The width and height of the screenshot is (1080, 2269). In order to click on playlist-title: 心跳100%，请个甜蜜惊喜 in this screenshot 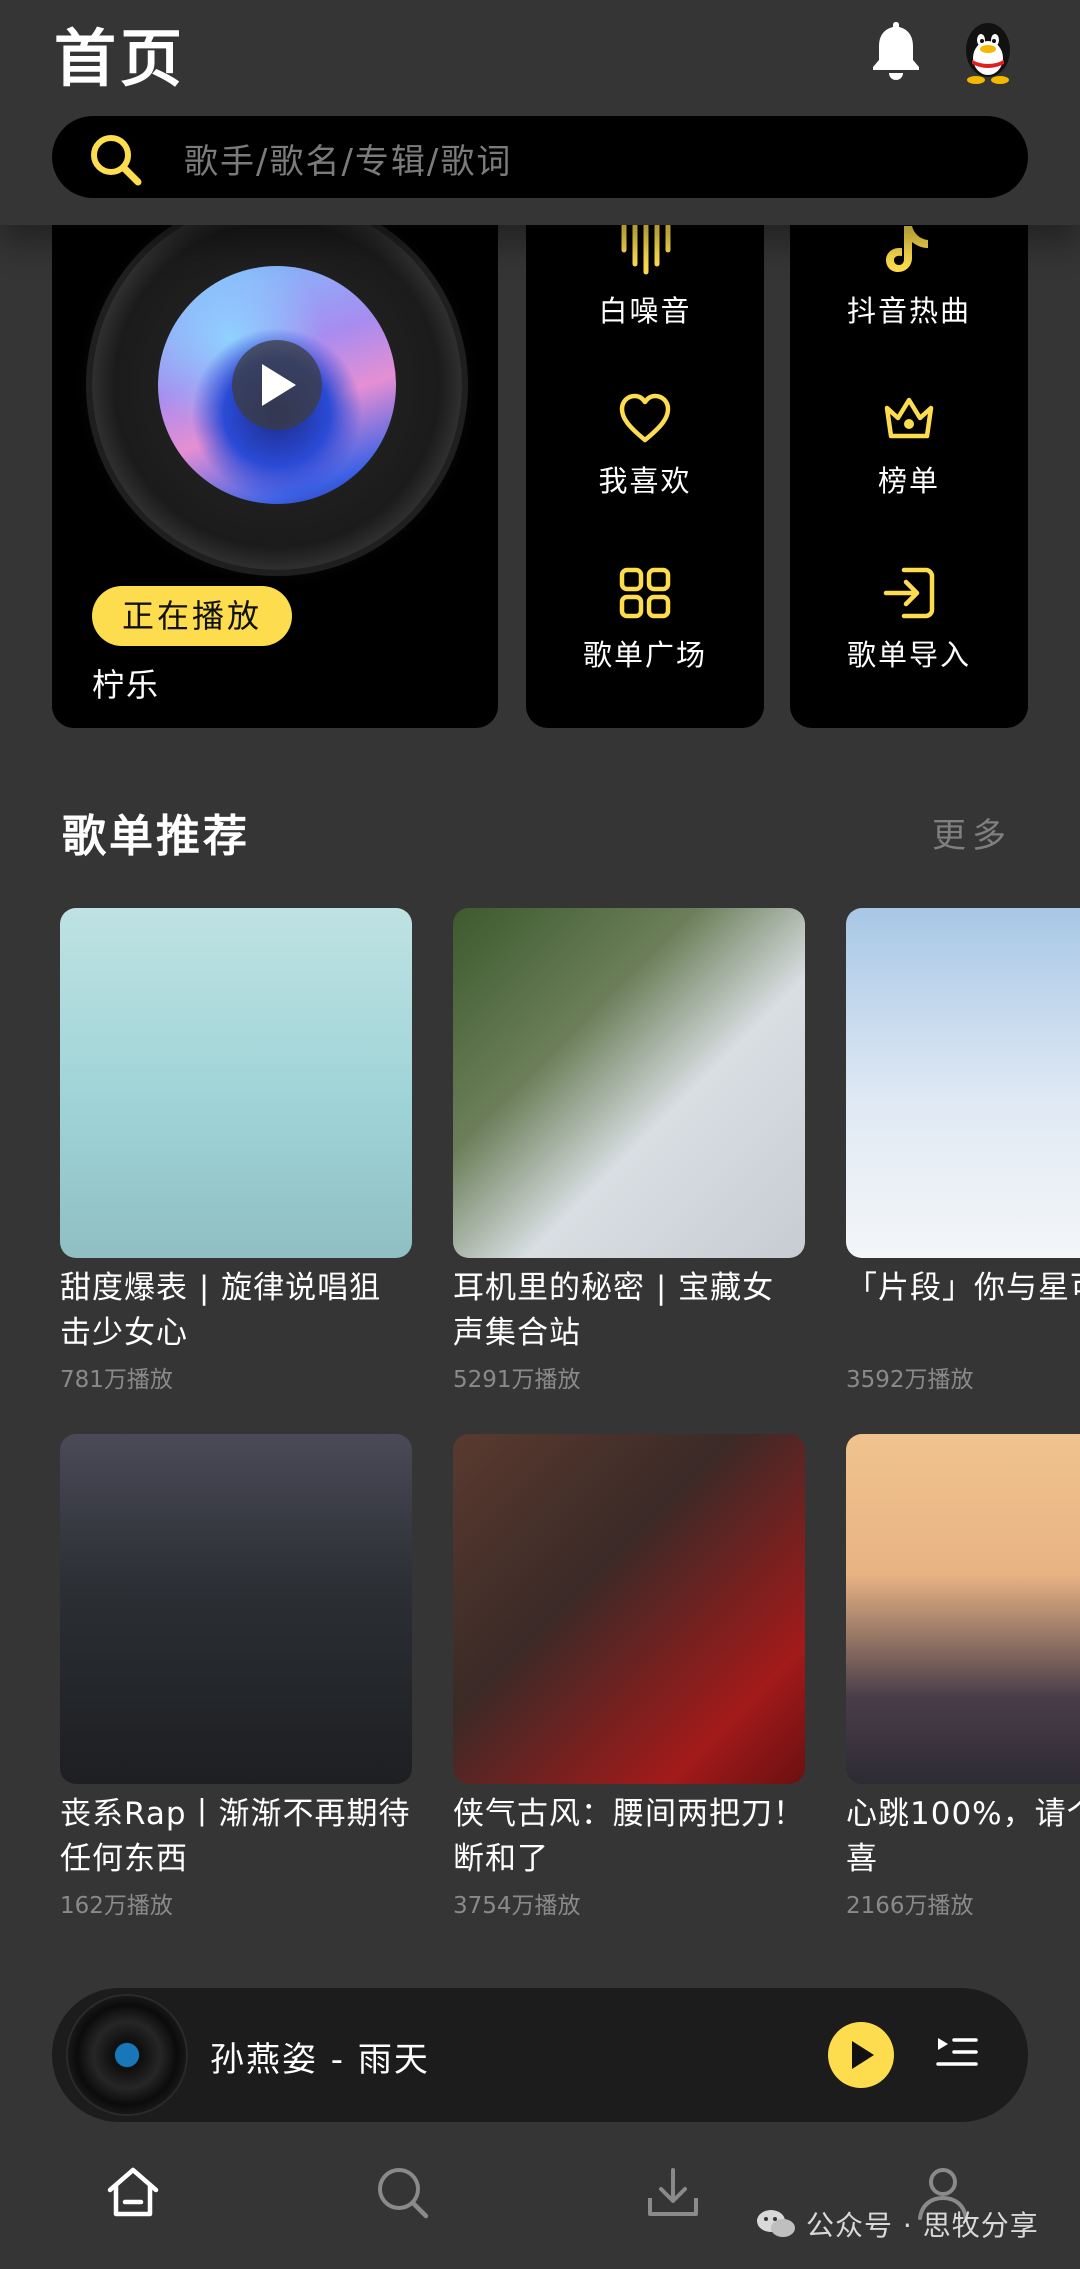, I will do `click(963, 1836)`.